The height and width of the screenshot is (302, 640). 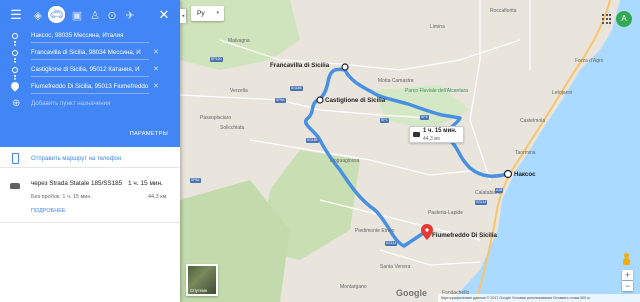 I want to click on route-distance: 44,3 км, so click(x=157, y=197).